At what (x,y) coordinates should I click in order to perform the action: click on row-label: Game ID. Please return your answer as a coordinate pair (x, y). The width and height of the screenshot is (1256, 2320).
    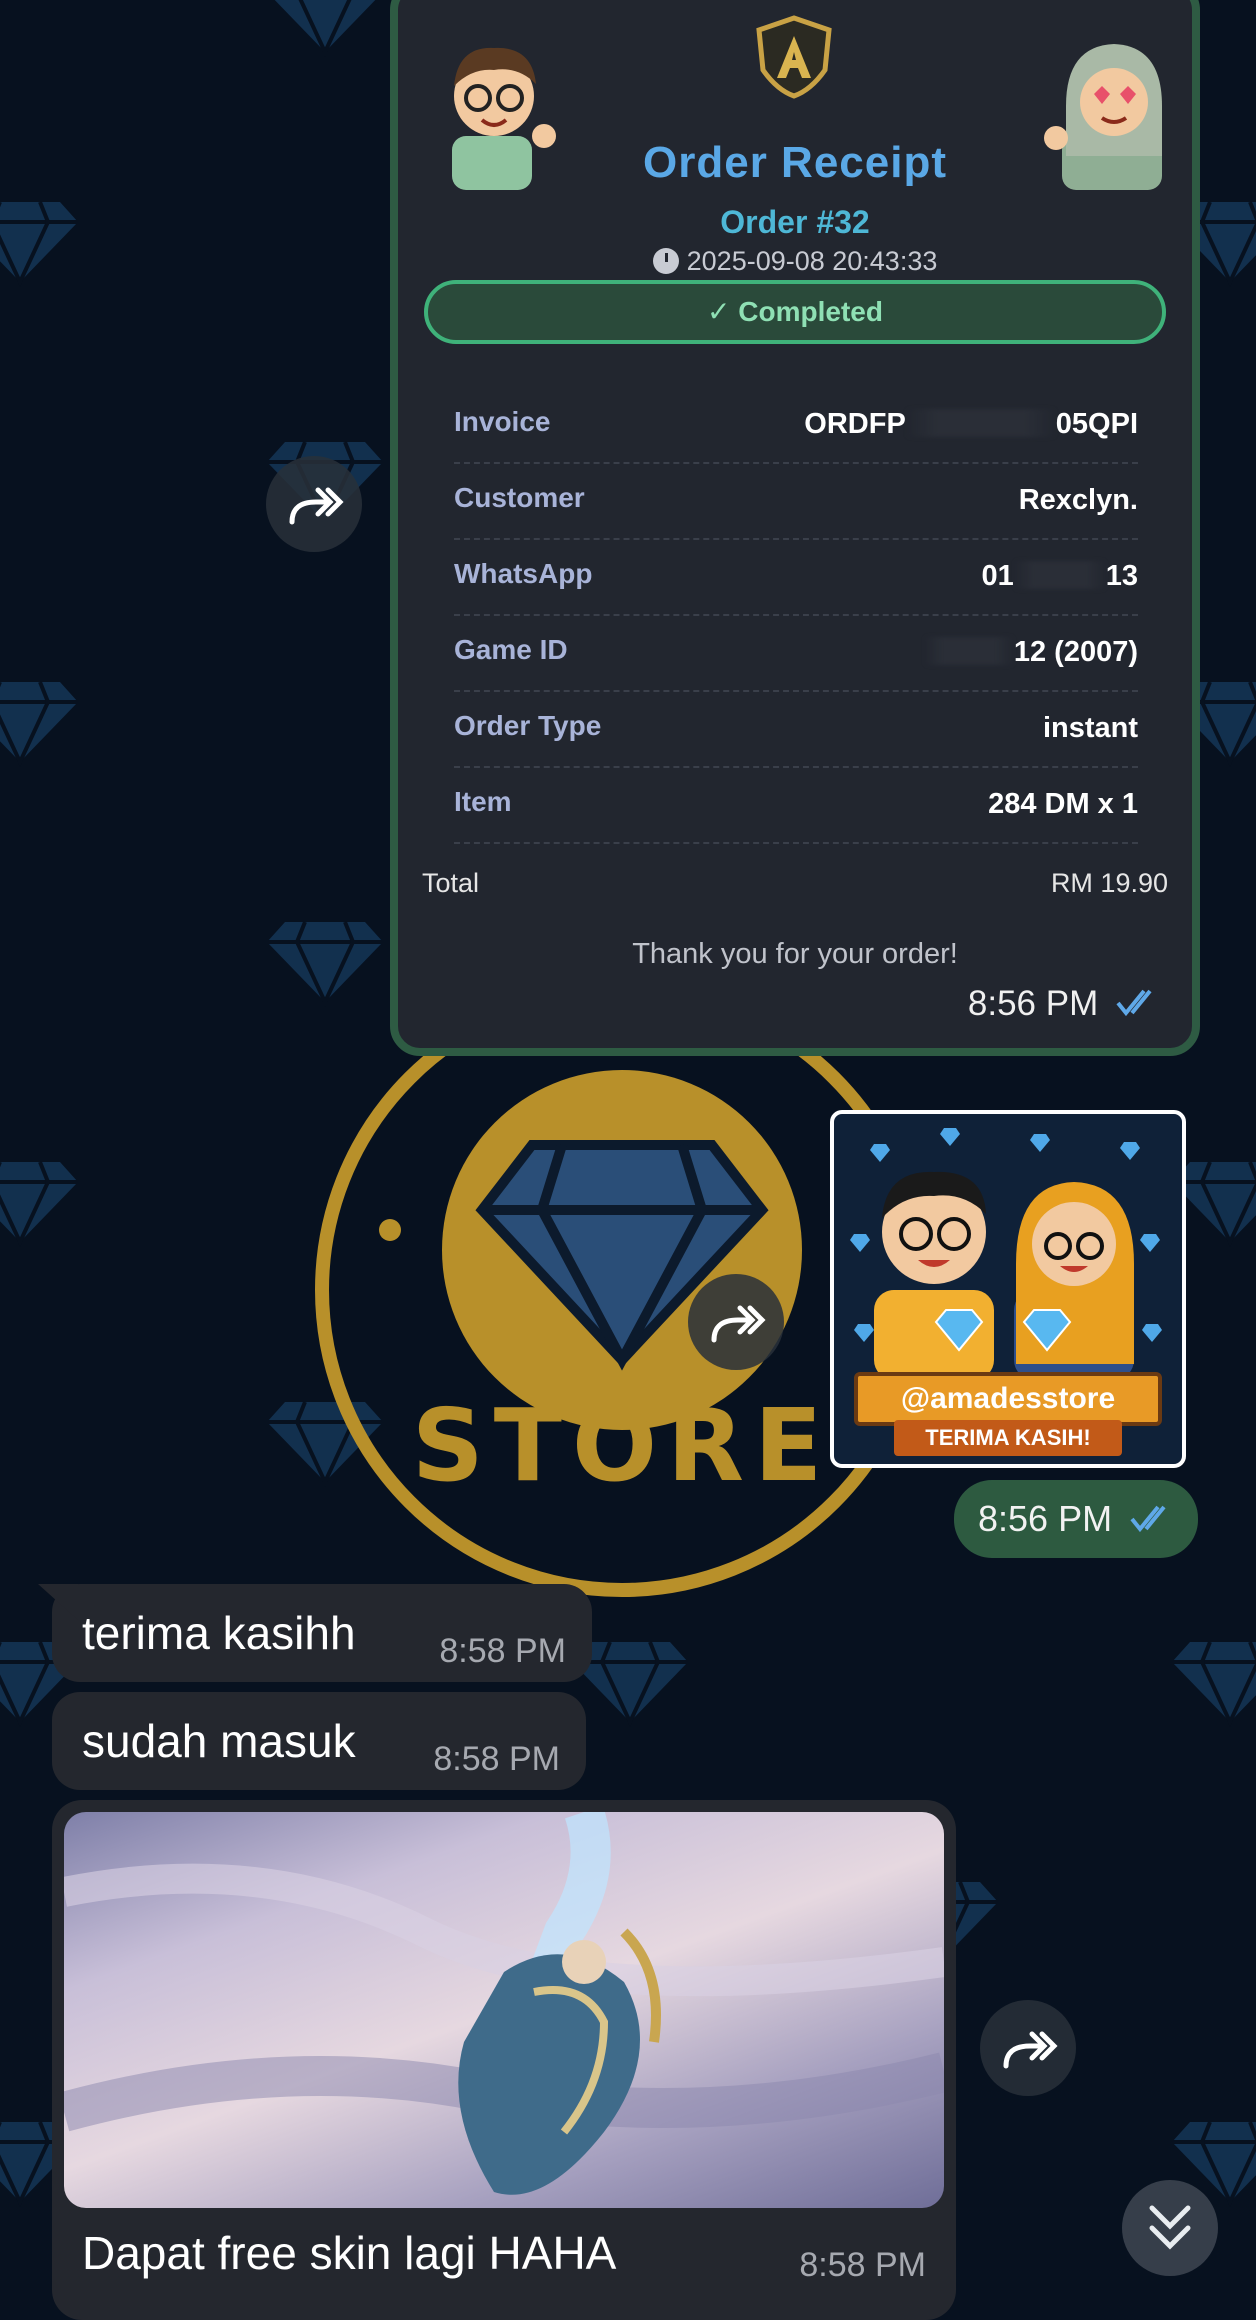
    Looking at the image, I should click on (511, 649).